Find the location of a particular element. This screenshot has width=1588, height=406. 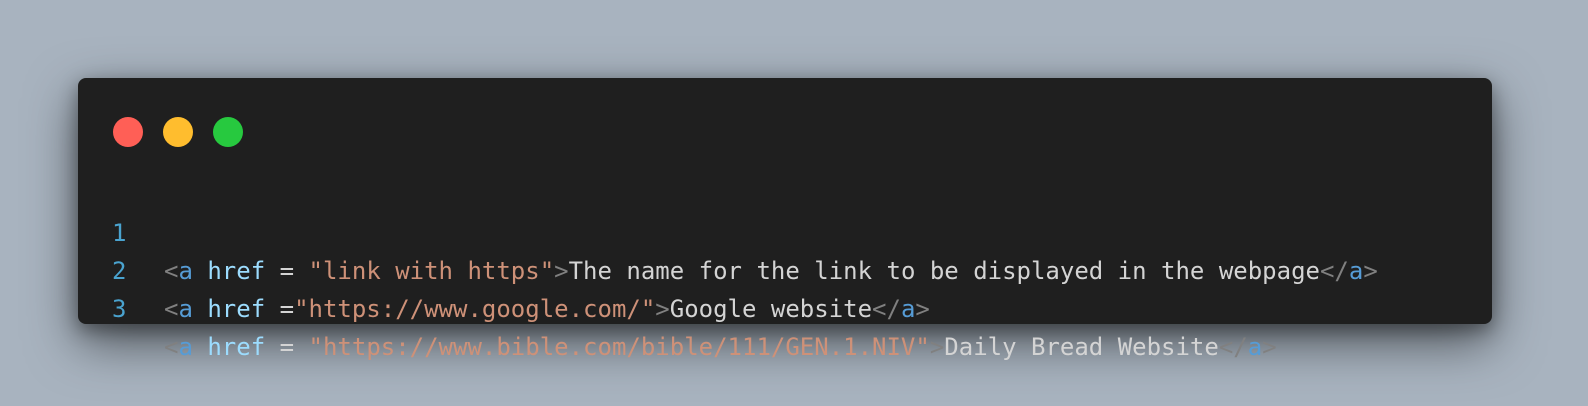

line-number: 3 is located at coordinates (119, 309).